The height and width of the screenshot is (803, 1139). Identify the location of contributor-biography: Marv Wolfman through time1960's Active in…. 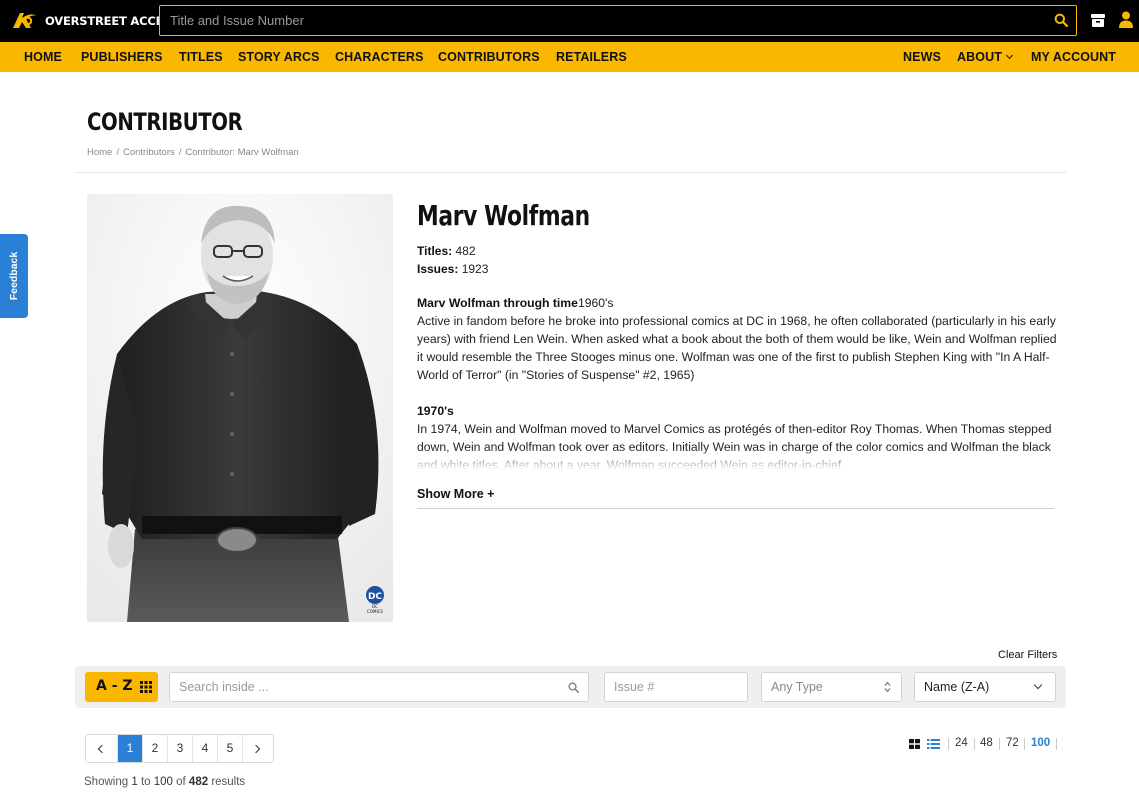
(737, 382).